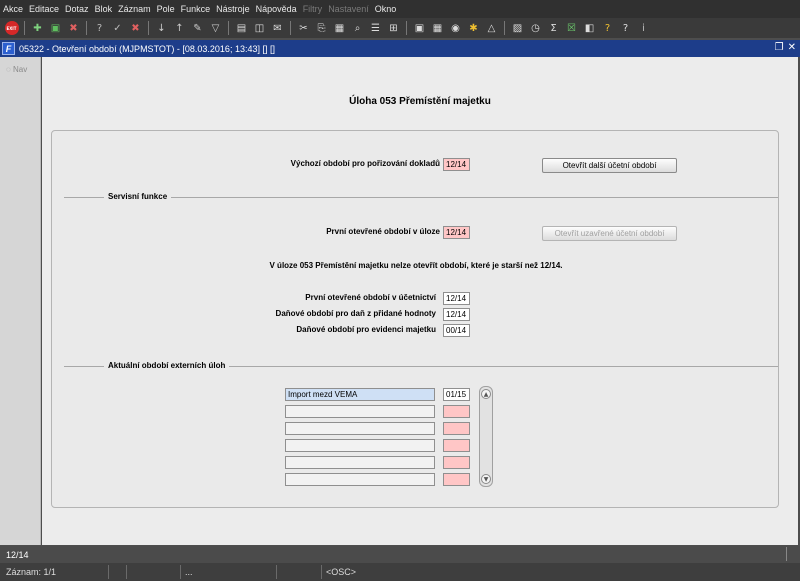  I want to click on scroll-up-icon: ▲, so click(486, 394).